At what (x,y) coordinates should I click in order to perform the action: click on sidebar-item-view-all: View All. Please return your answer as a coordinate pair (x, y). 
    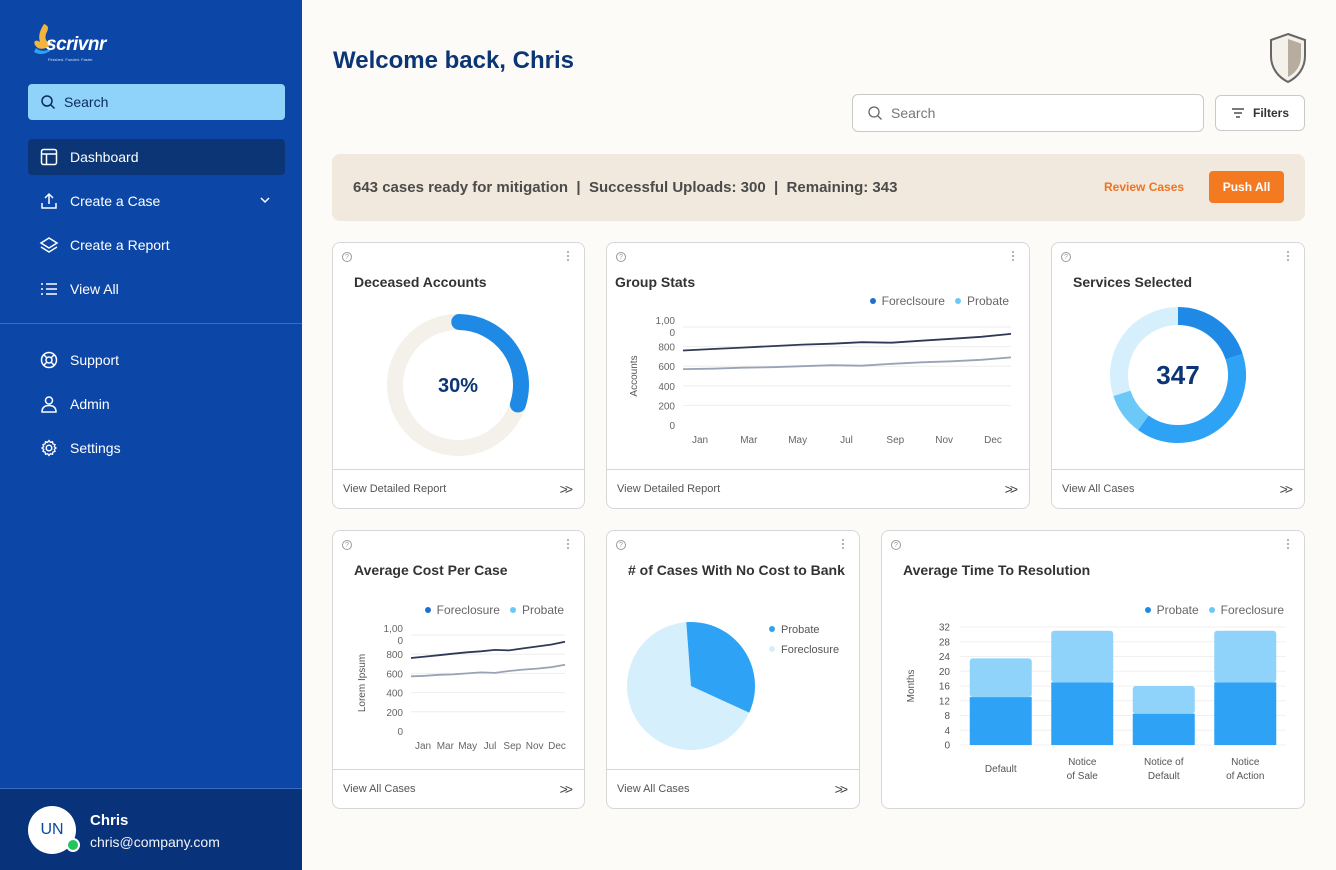
    Looking at the image, I should click on (156, 289).